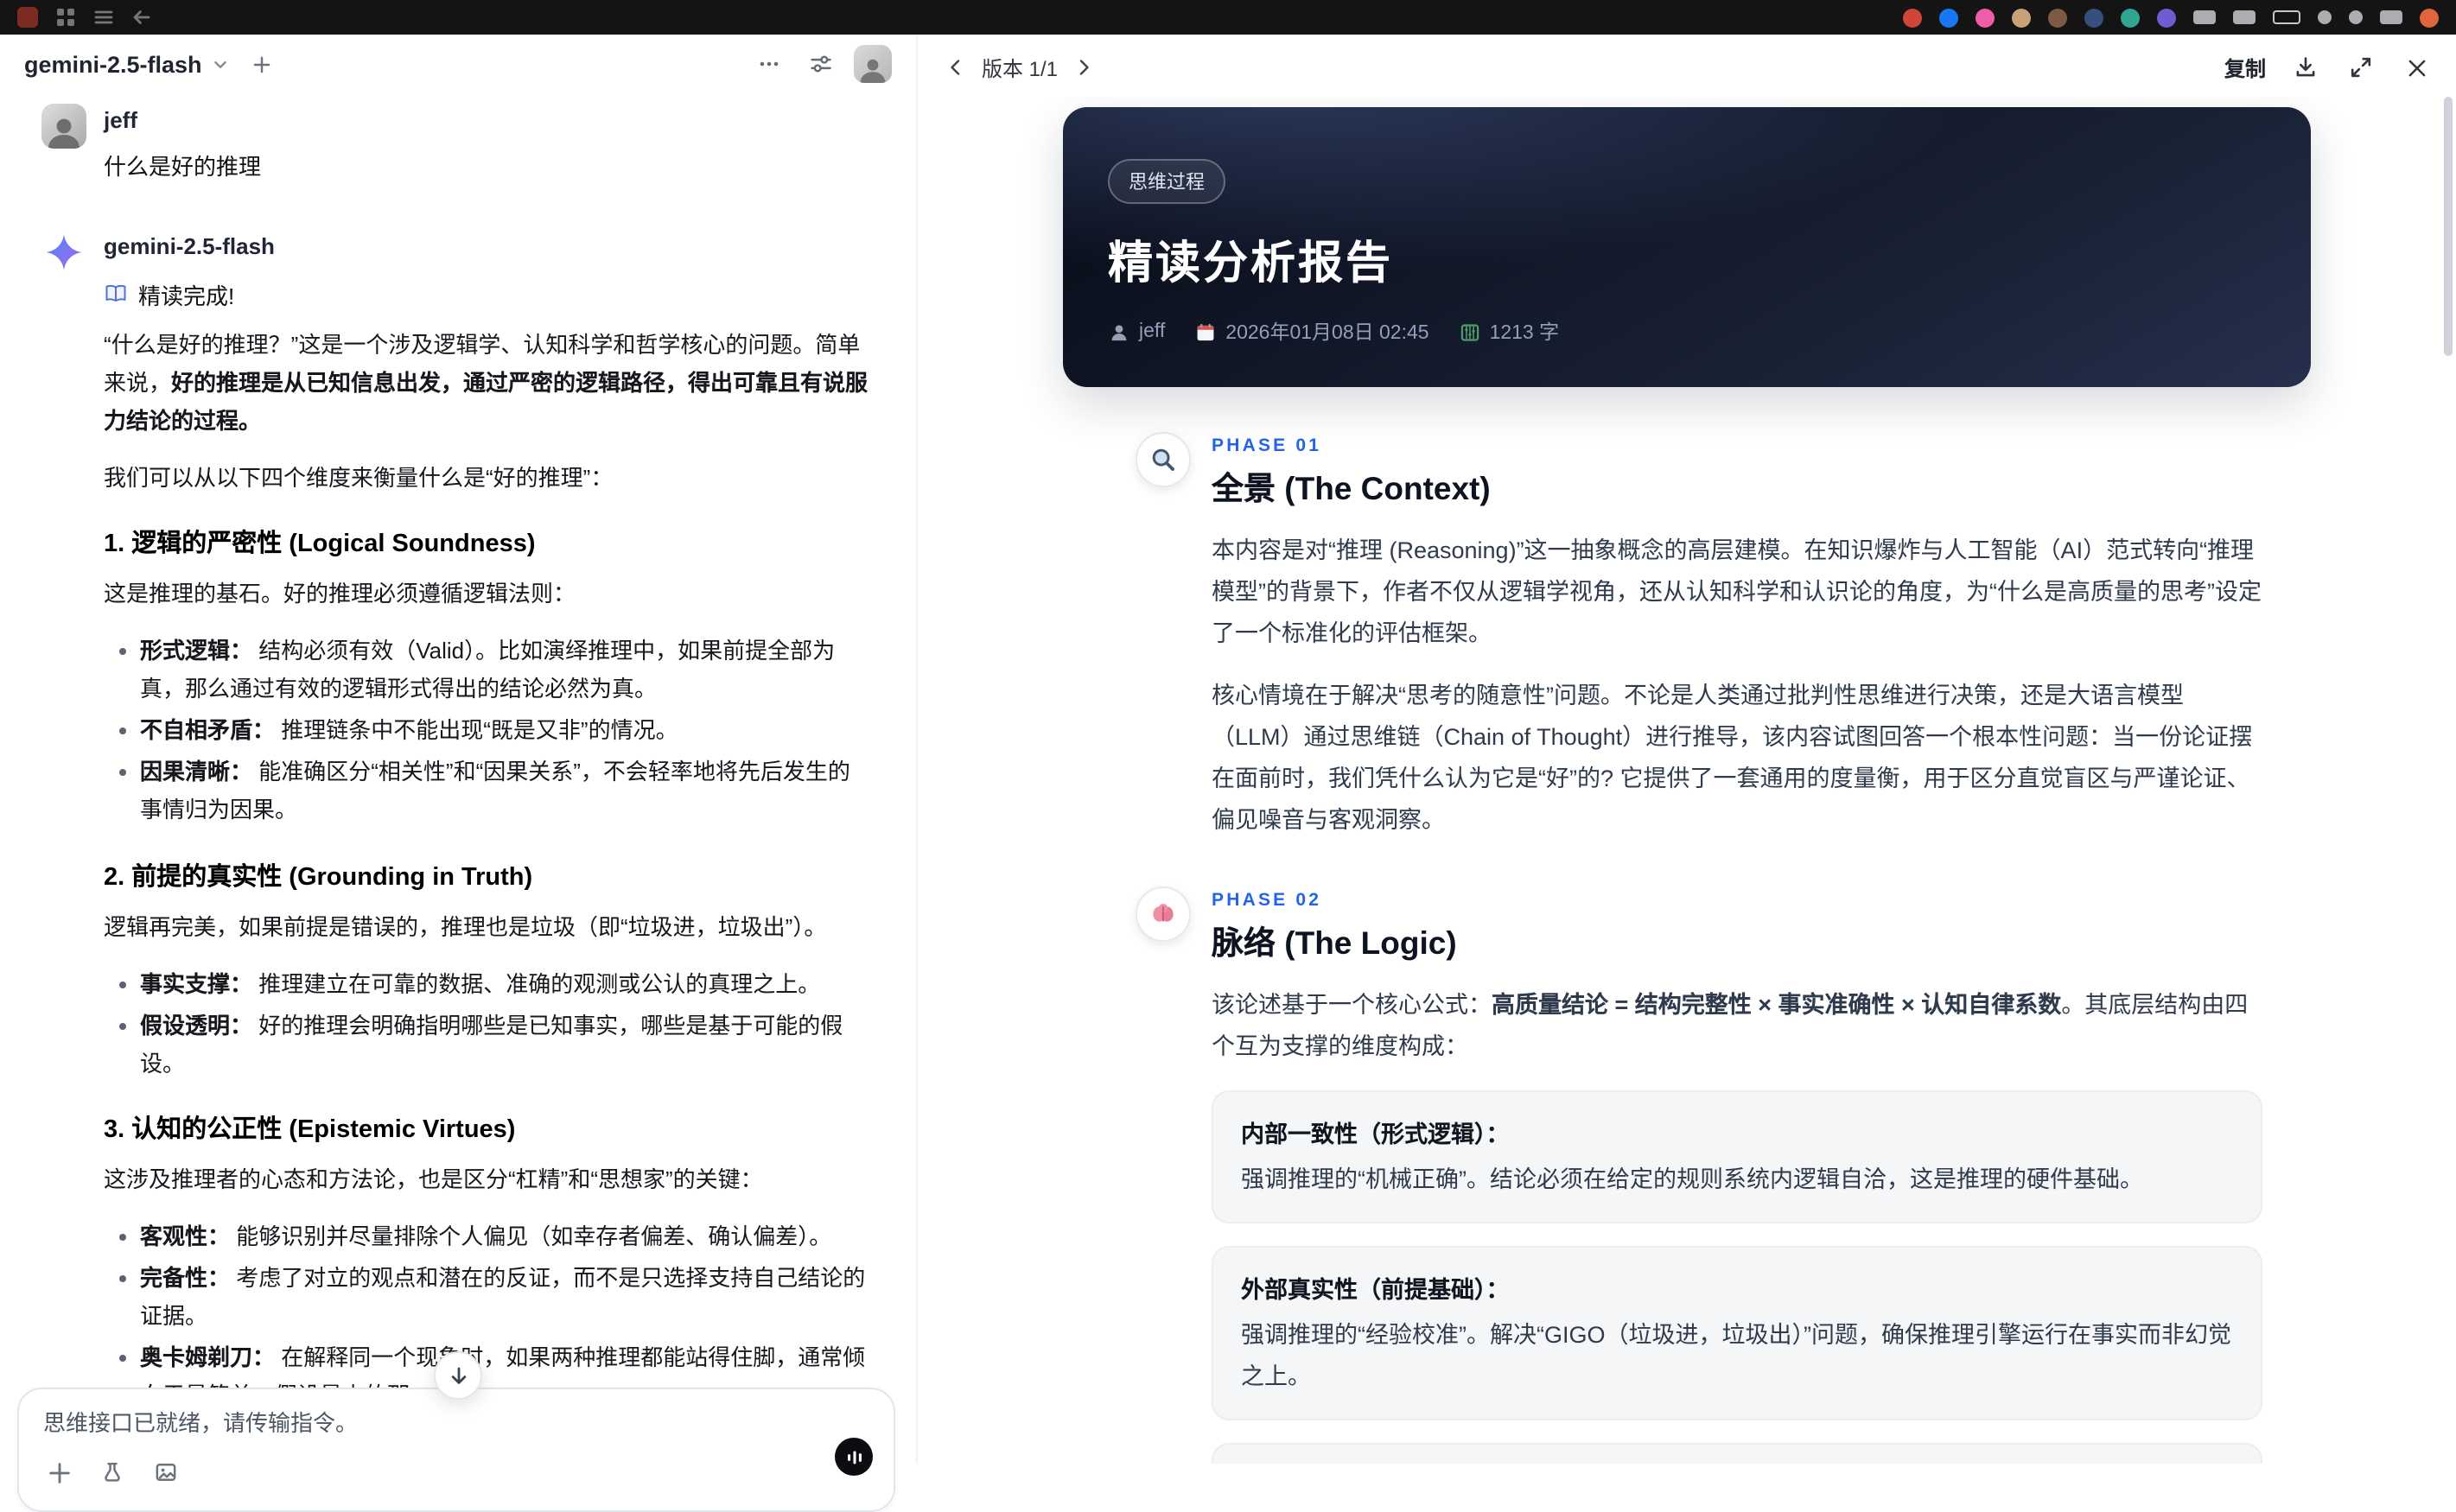 The image size is (2456, 1512). What do you see at coordinates (115, 293) in the screenshot?
I see `book-icon` at bounding box center [115, 293].